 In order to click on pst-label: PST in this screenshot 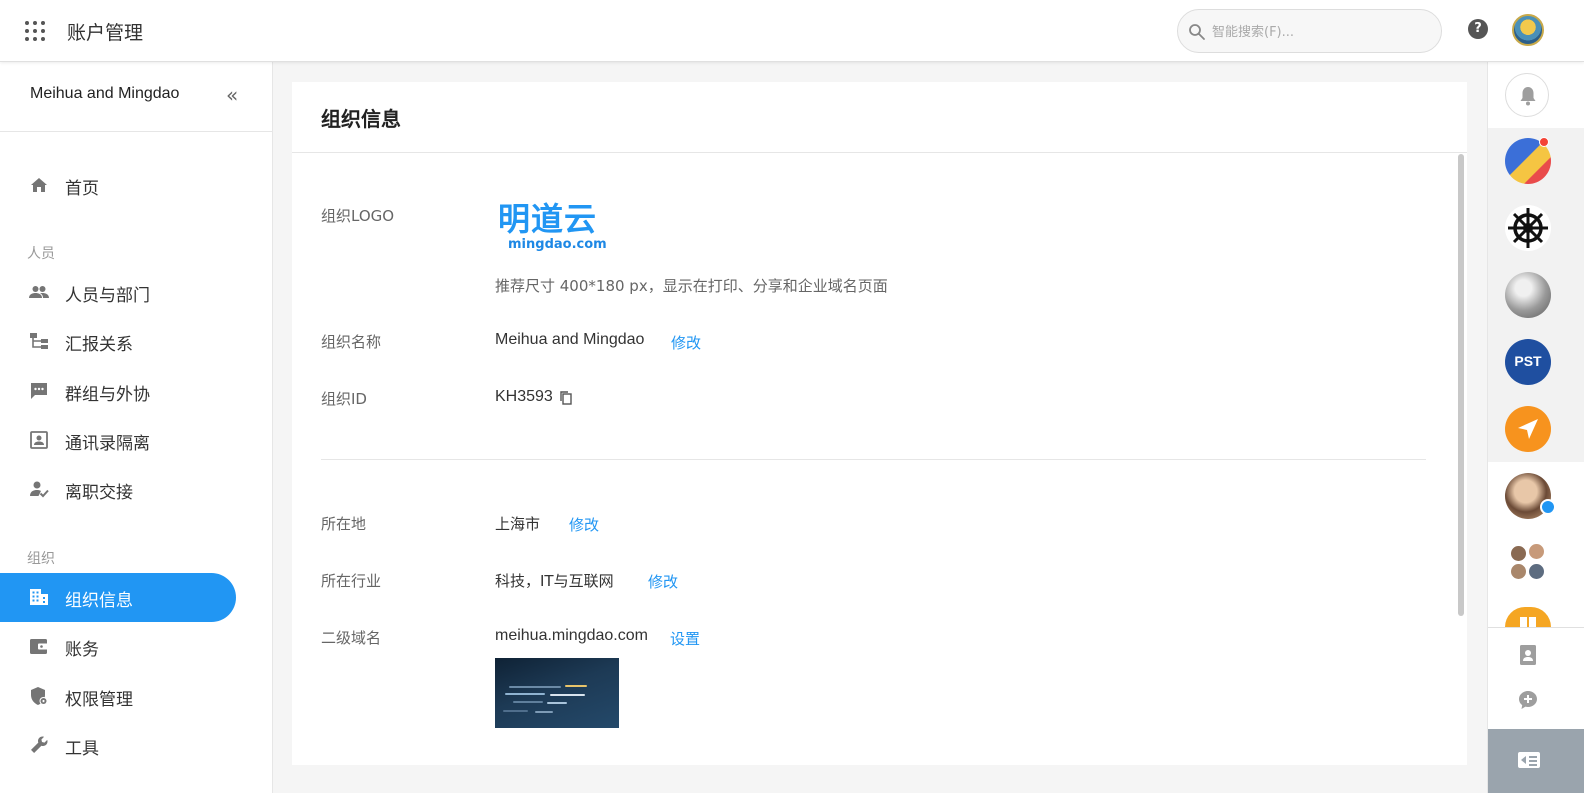, I will do `click(1528, 361)`.